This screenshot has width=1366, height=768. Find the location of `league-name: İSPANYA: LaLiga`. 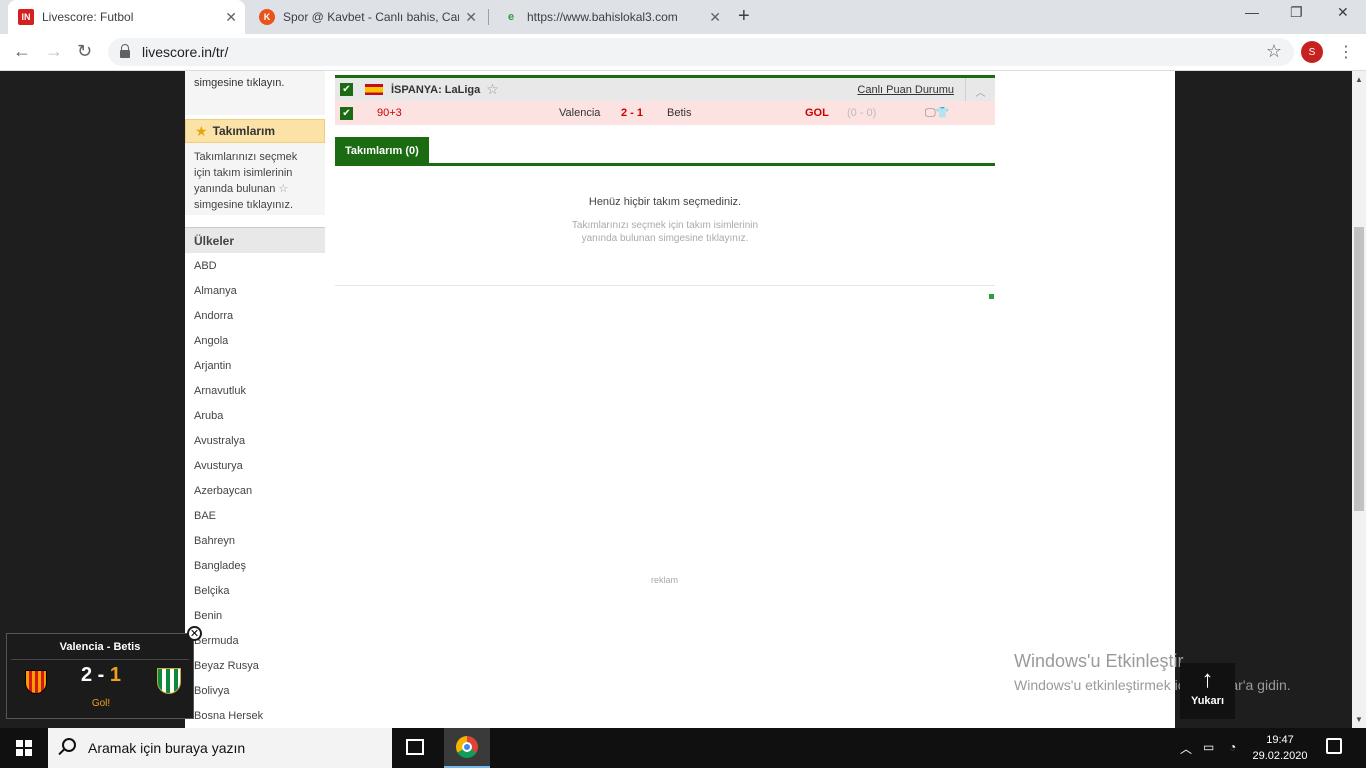

league-name: İSPANYA: LaLiga is located at coordinates (435, 90).